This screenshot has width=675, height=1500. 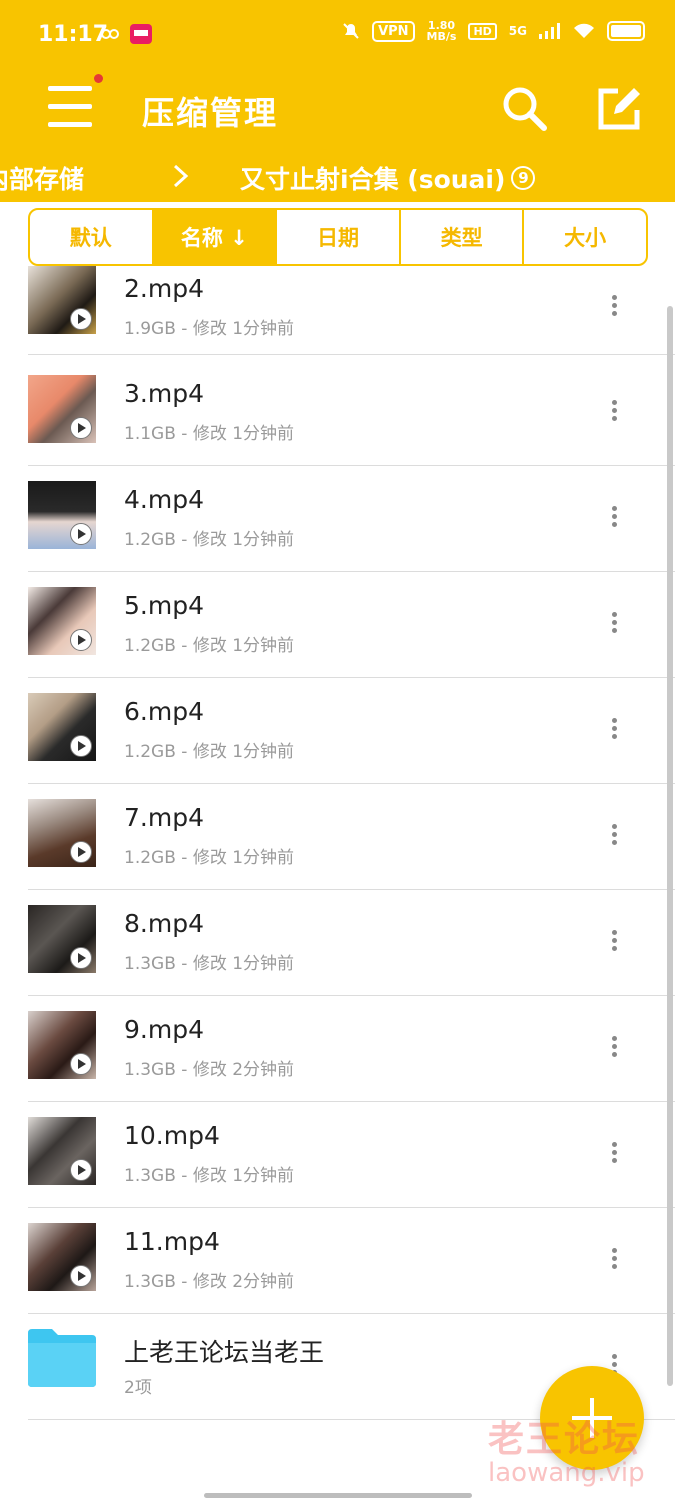 What do you see at coordinates (172, 1241) in the screenshot?
I see `file-name: 11.mp4` at bounding box center [172, 1241].